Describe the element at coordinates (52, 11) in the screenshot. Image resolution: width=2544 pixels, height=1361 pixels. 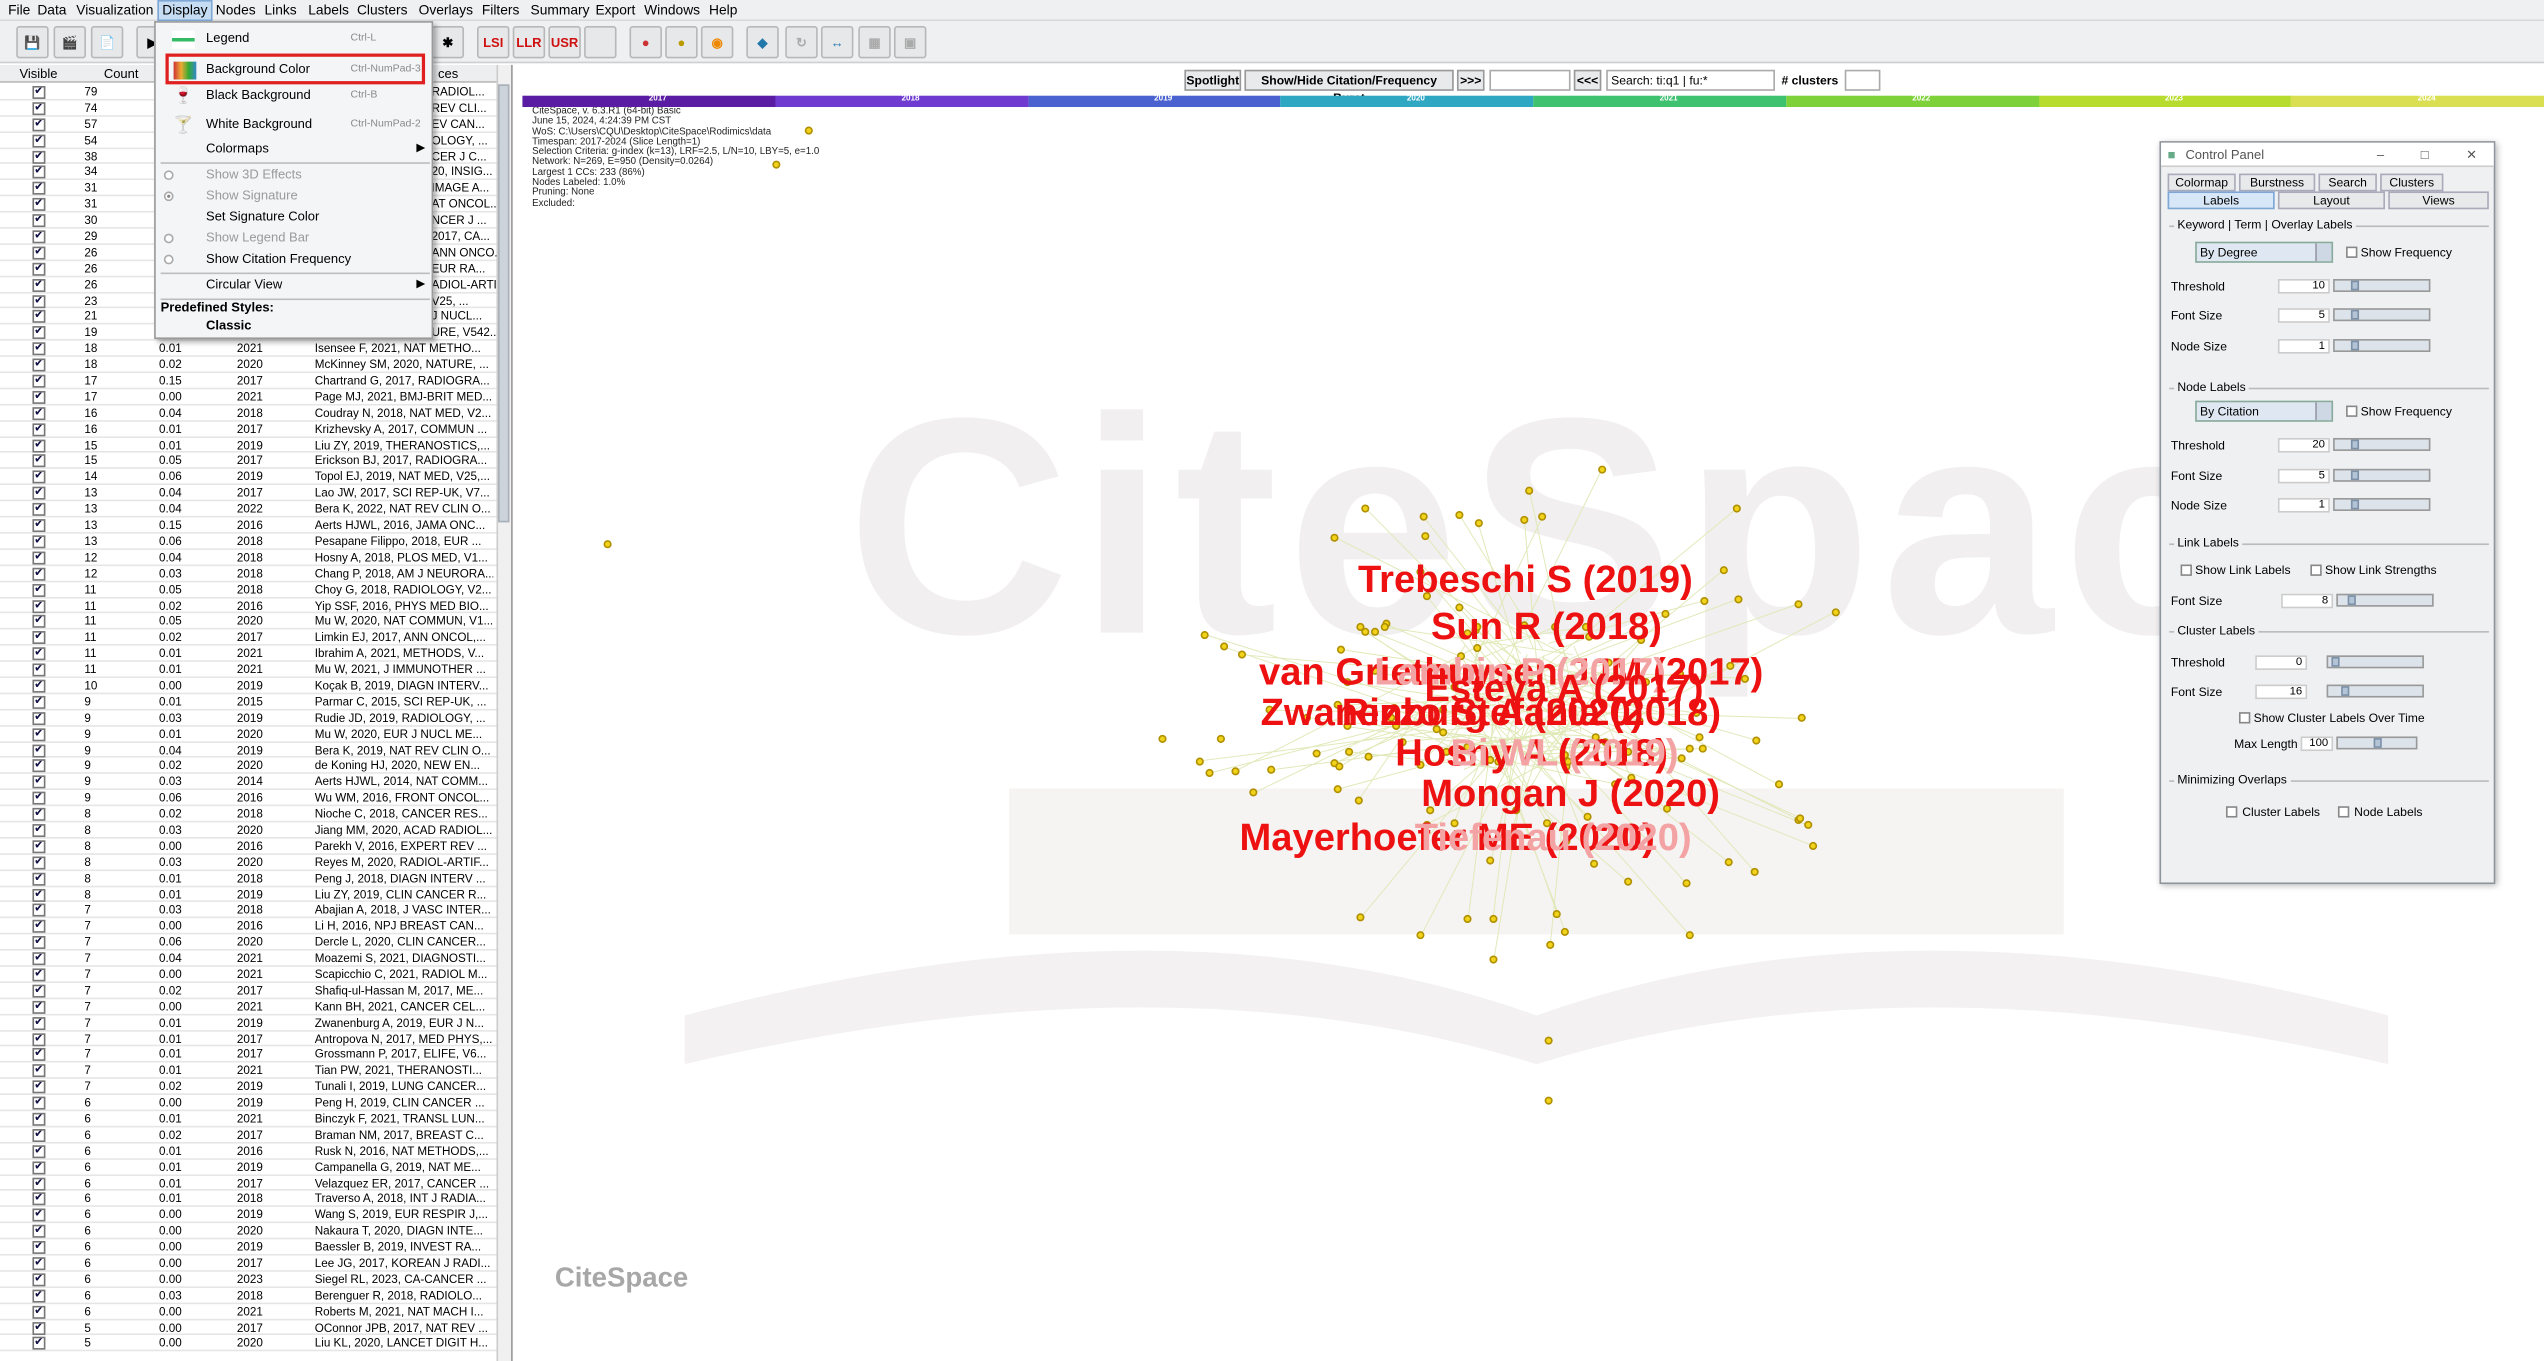
I see `menu-data: Data` at that location.